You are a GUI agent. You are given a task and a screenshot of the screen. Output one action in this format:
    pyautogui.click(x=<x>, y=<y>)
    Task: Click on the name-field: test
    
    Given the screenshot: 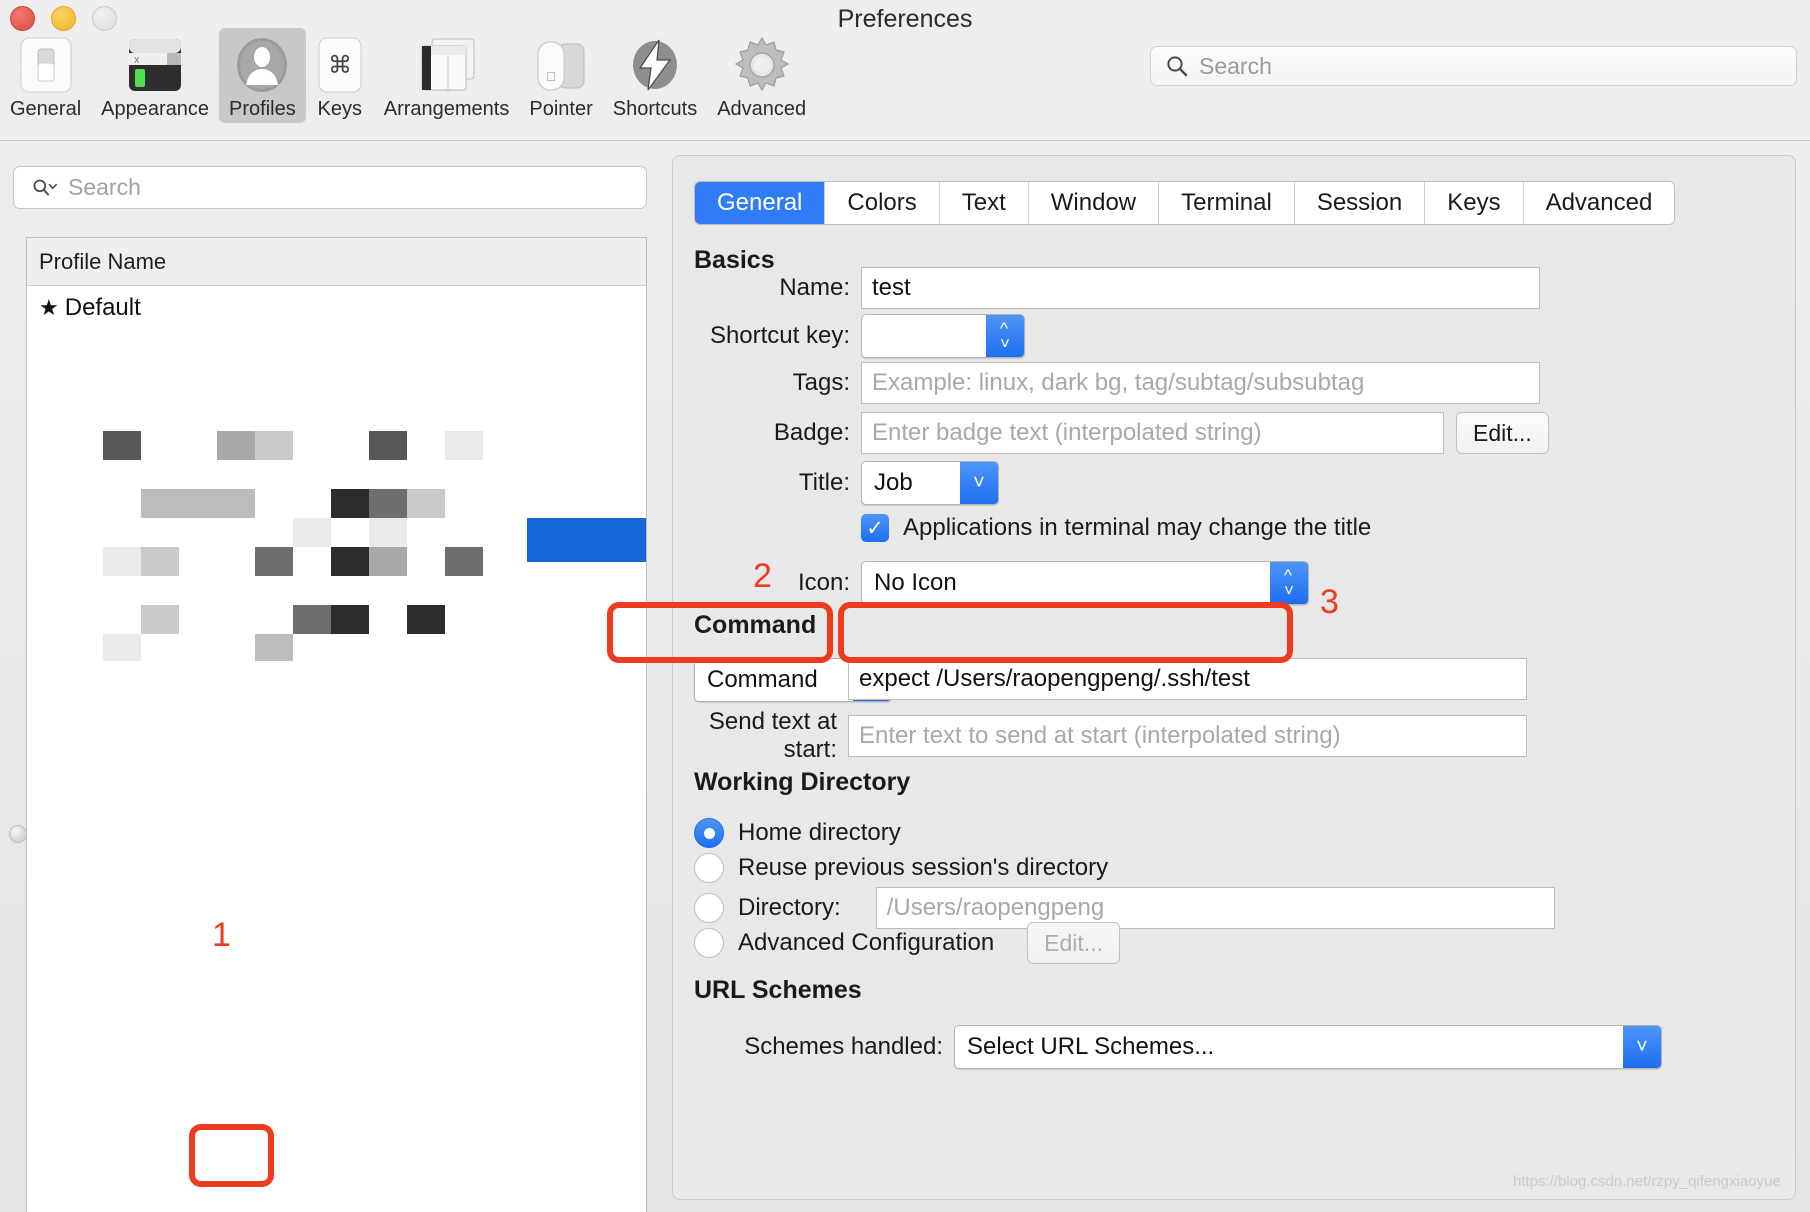 What is the action you would take?
    pyautogui.click(x=1200, y=288)
    